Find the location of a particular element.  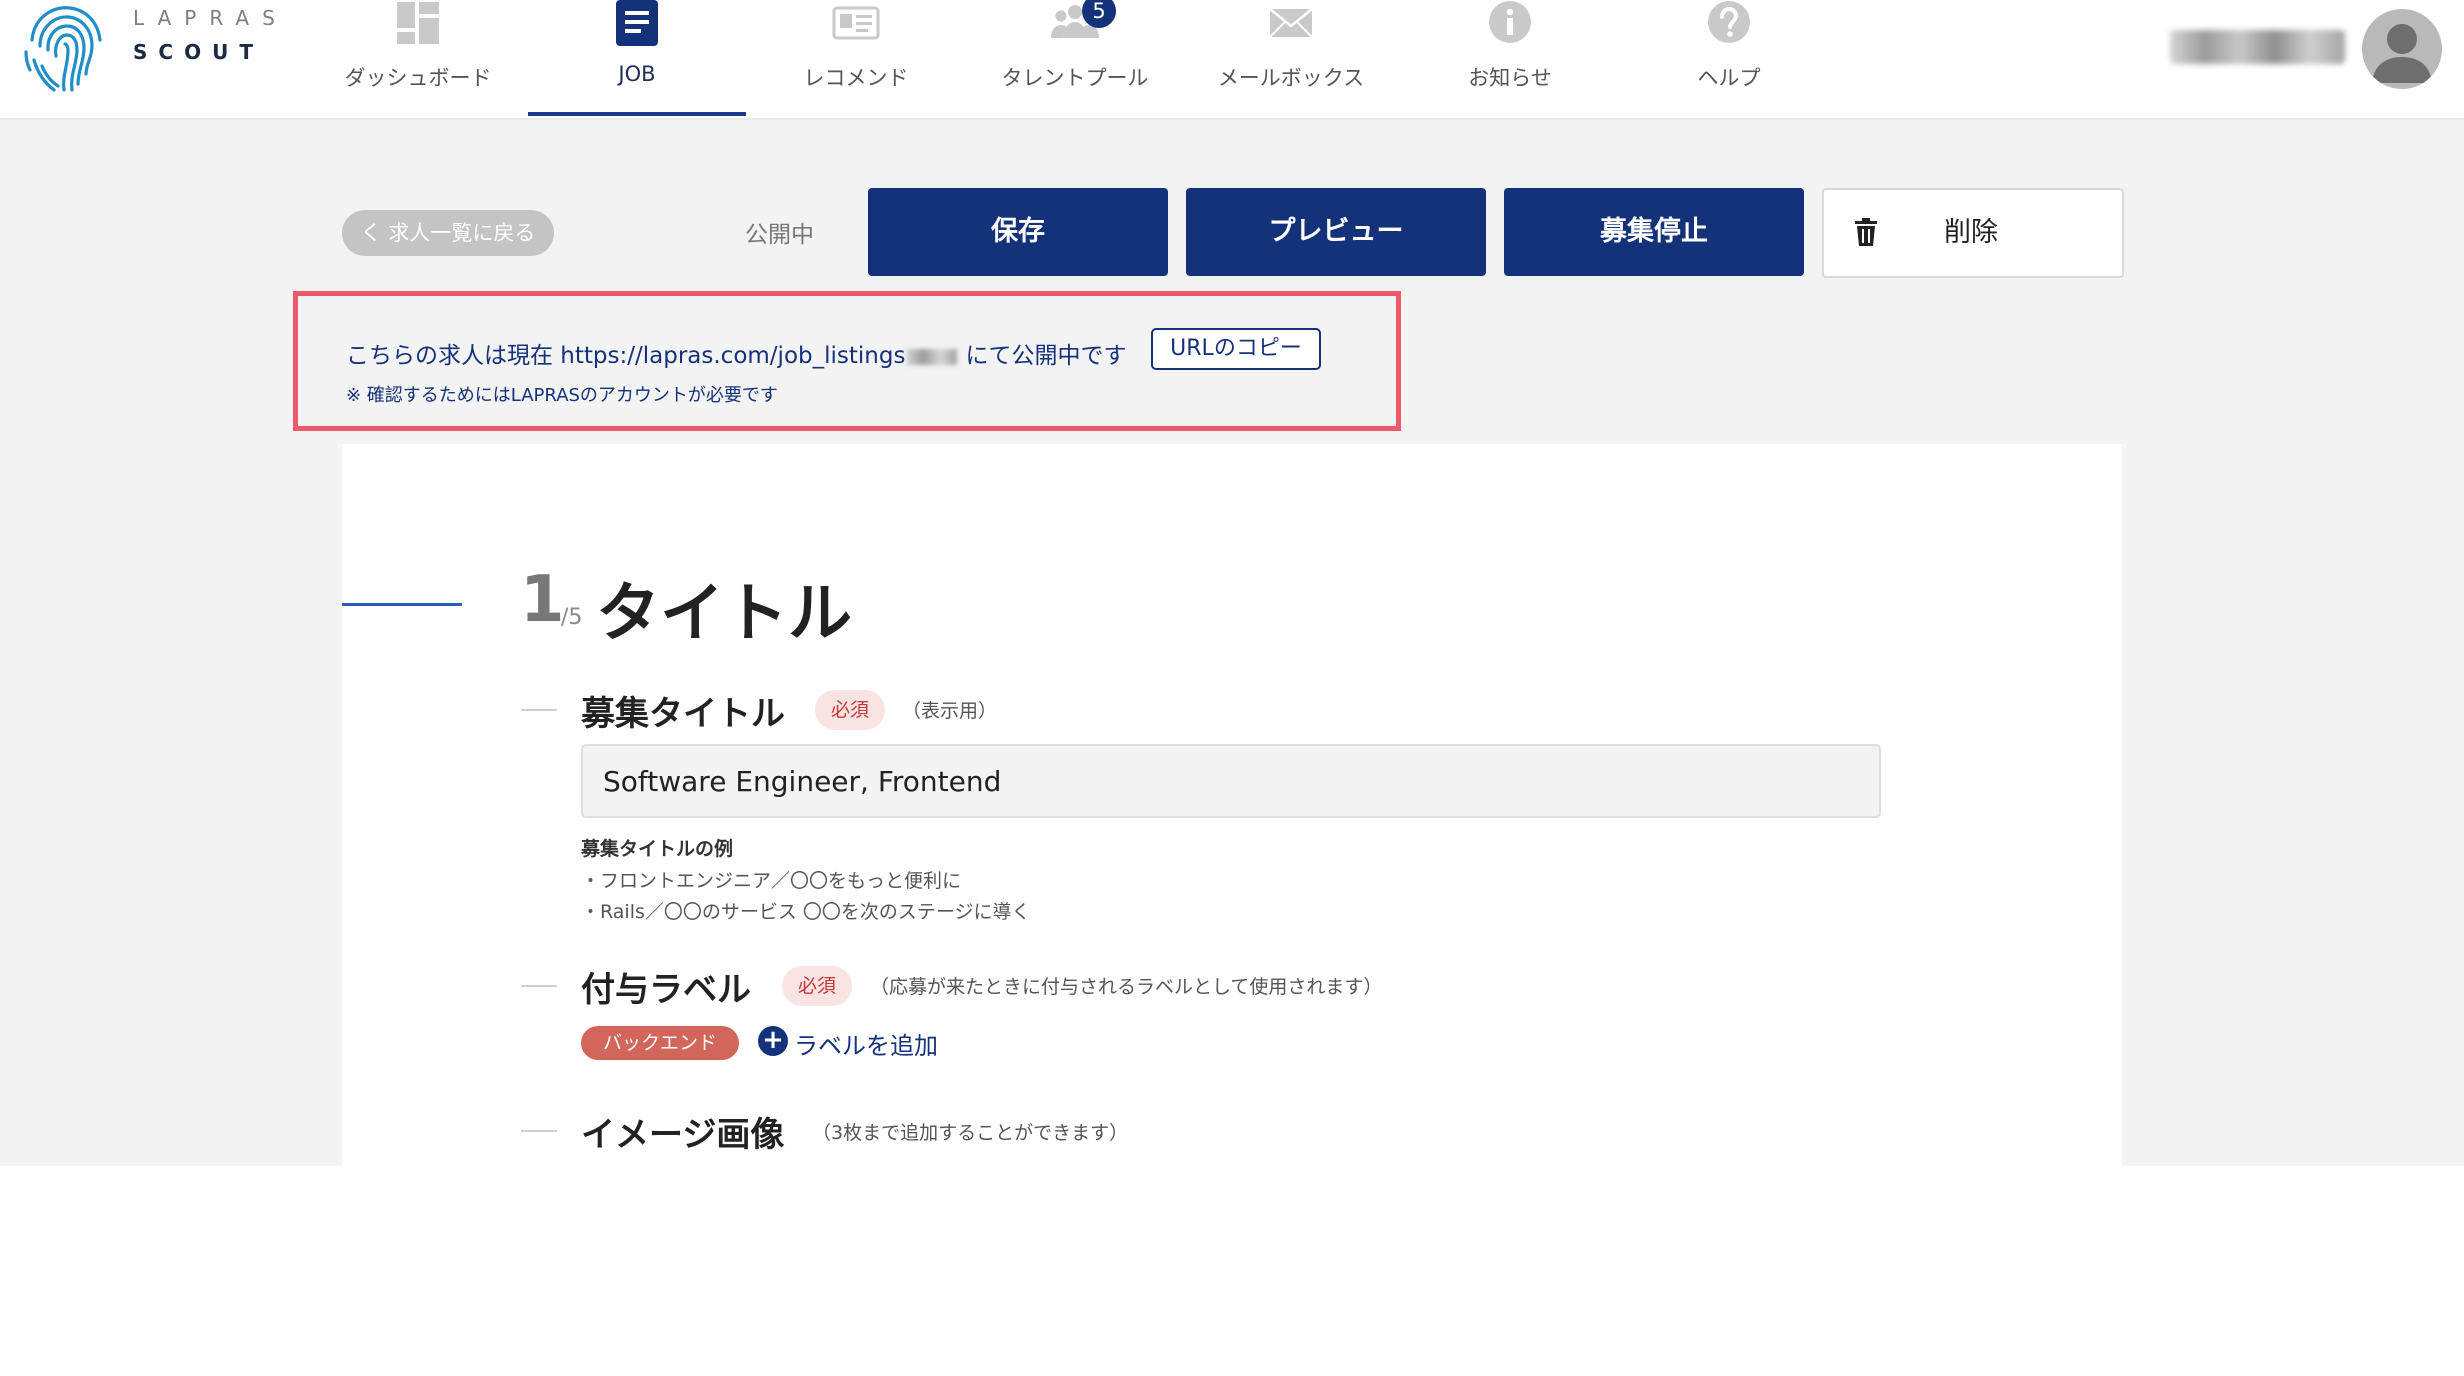

stop-recruiting-button: 募集停止 is located at coordinates (1654, 232).